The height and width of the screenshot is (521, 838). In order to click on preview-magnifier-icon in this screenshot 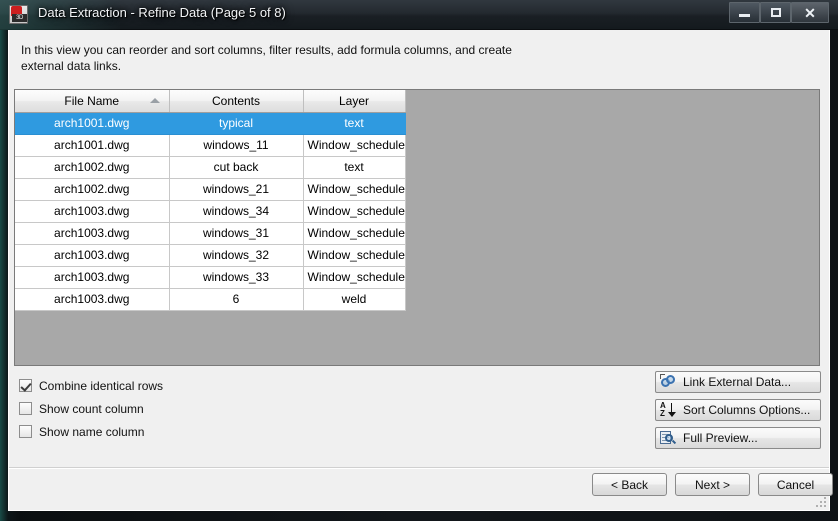, I will do `click(668, 438)`.